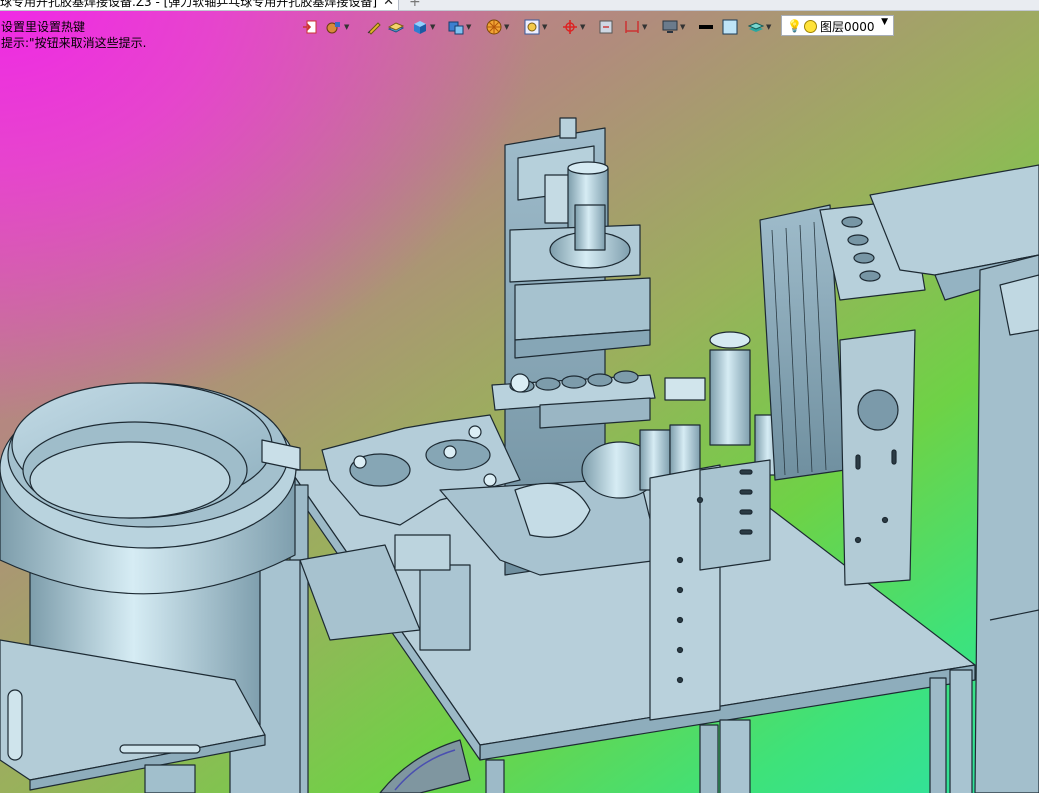 This screenshot has height=793, width=1039. I want to click on line-style-icon, so click(706, 27).